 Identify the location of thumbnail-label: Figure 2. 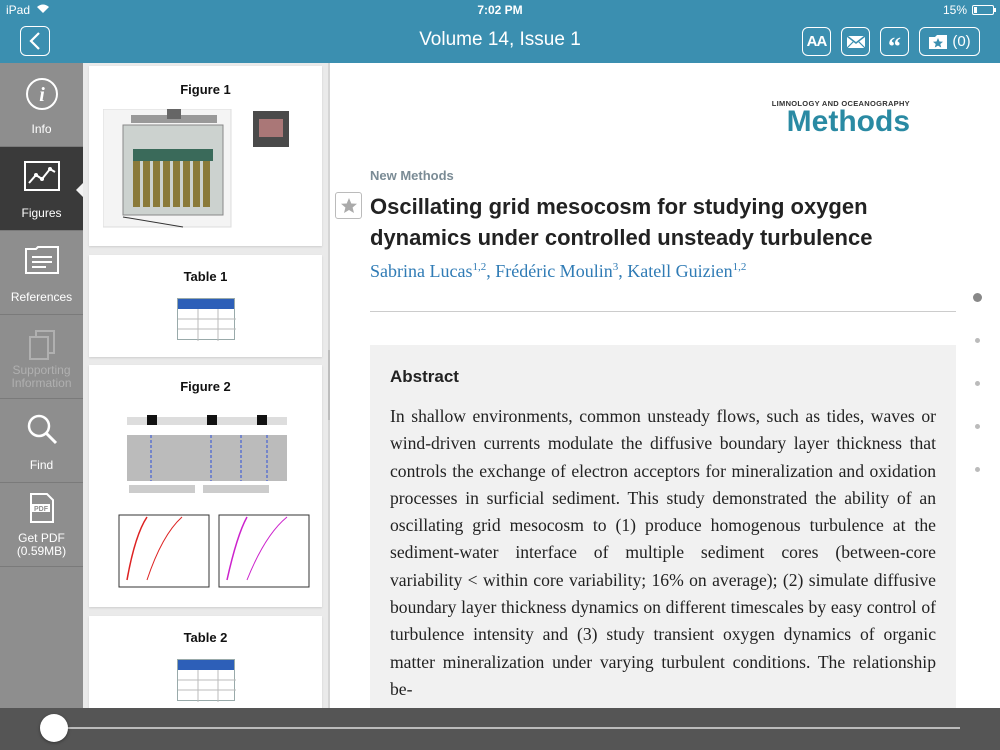
(205, 386).